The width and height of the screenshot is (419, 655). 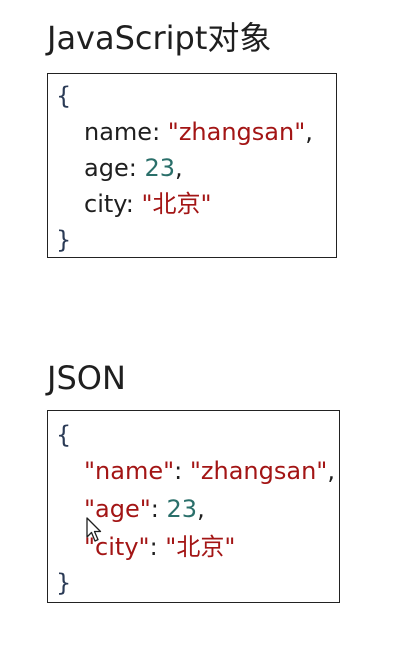 What do you see at coordinates (159, 168) in the screenshot?
I see `js-value-age: 23` at bounding box center [159, 168].